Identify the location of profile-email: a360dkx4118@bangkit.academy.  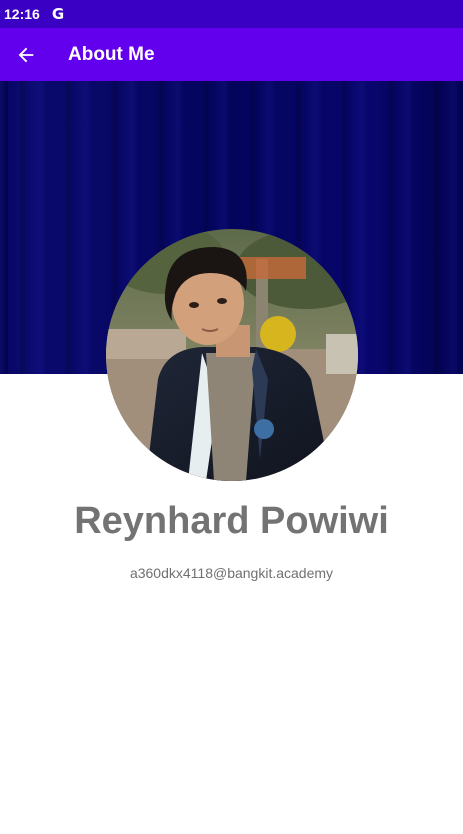
(231, 573).